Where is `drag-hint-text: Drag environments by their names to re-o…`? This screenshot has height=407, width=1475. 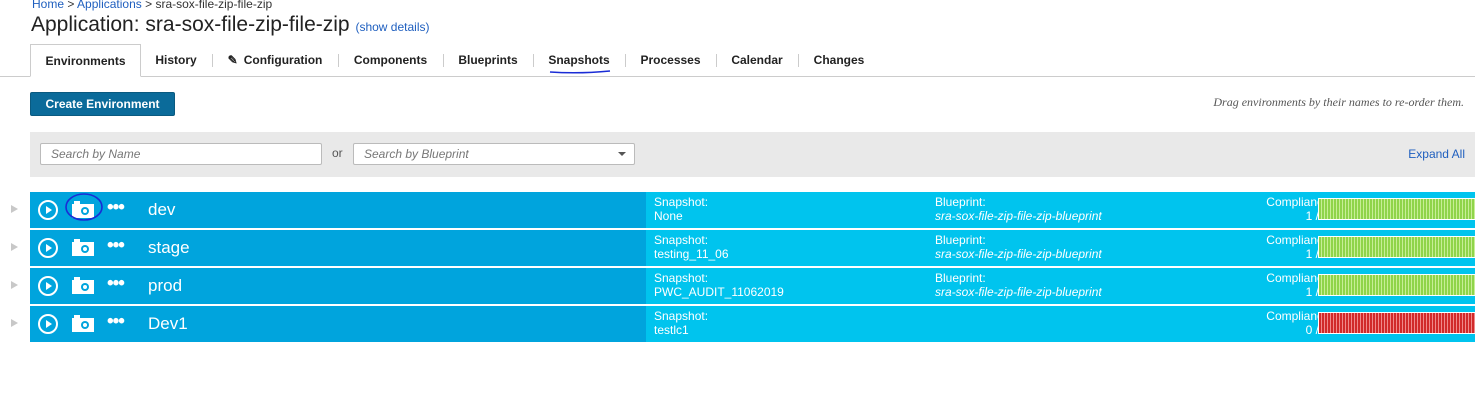 drag-hint-text: Drag environments by their names to re-o… is located at coordinates (1338, 102).